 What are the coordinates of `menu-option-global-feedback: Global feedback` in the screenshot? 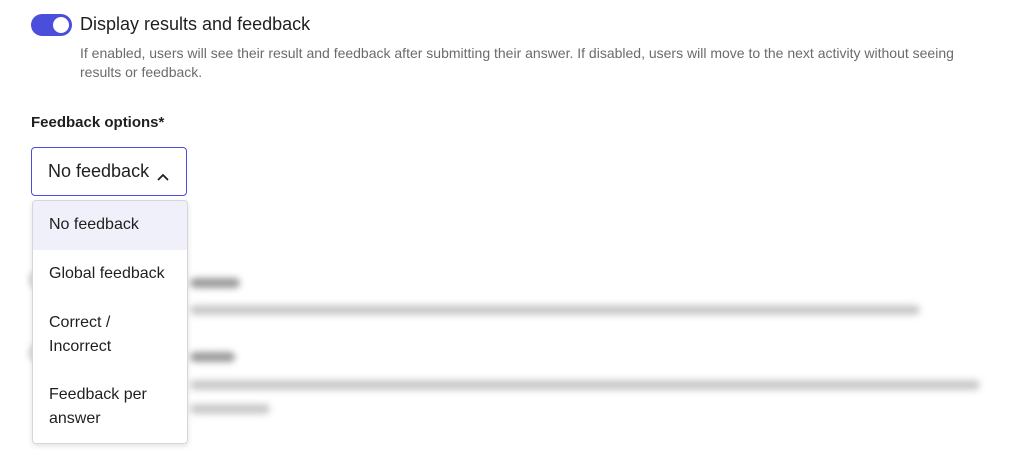 It's located at (110, 274).